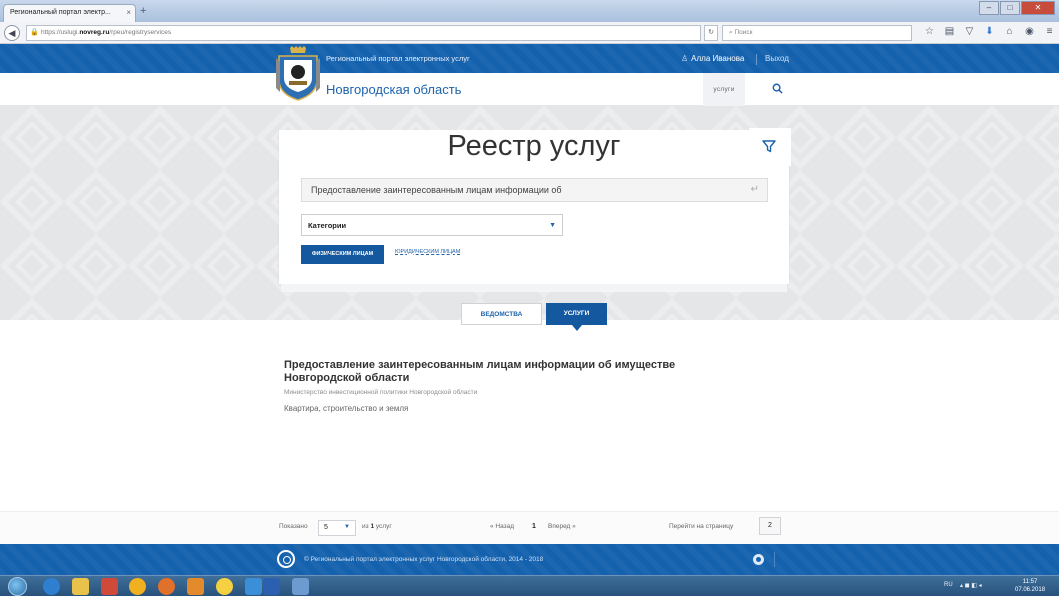 The image size is (1059, 596). I want to click on header-divider, so click(756, 59).